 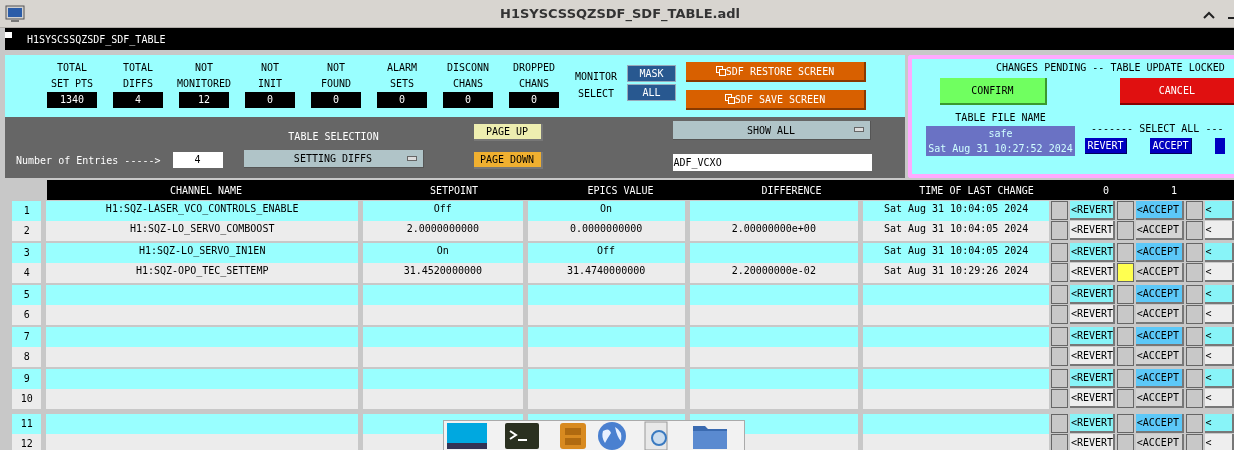 What do you see at coordinates (596, 94) in the screenshot?
I see `monitor-select-label: SELECT` at bounding box center [596, 94].